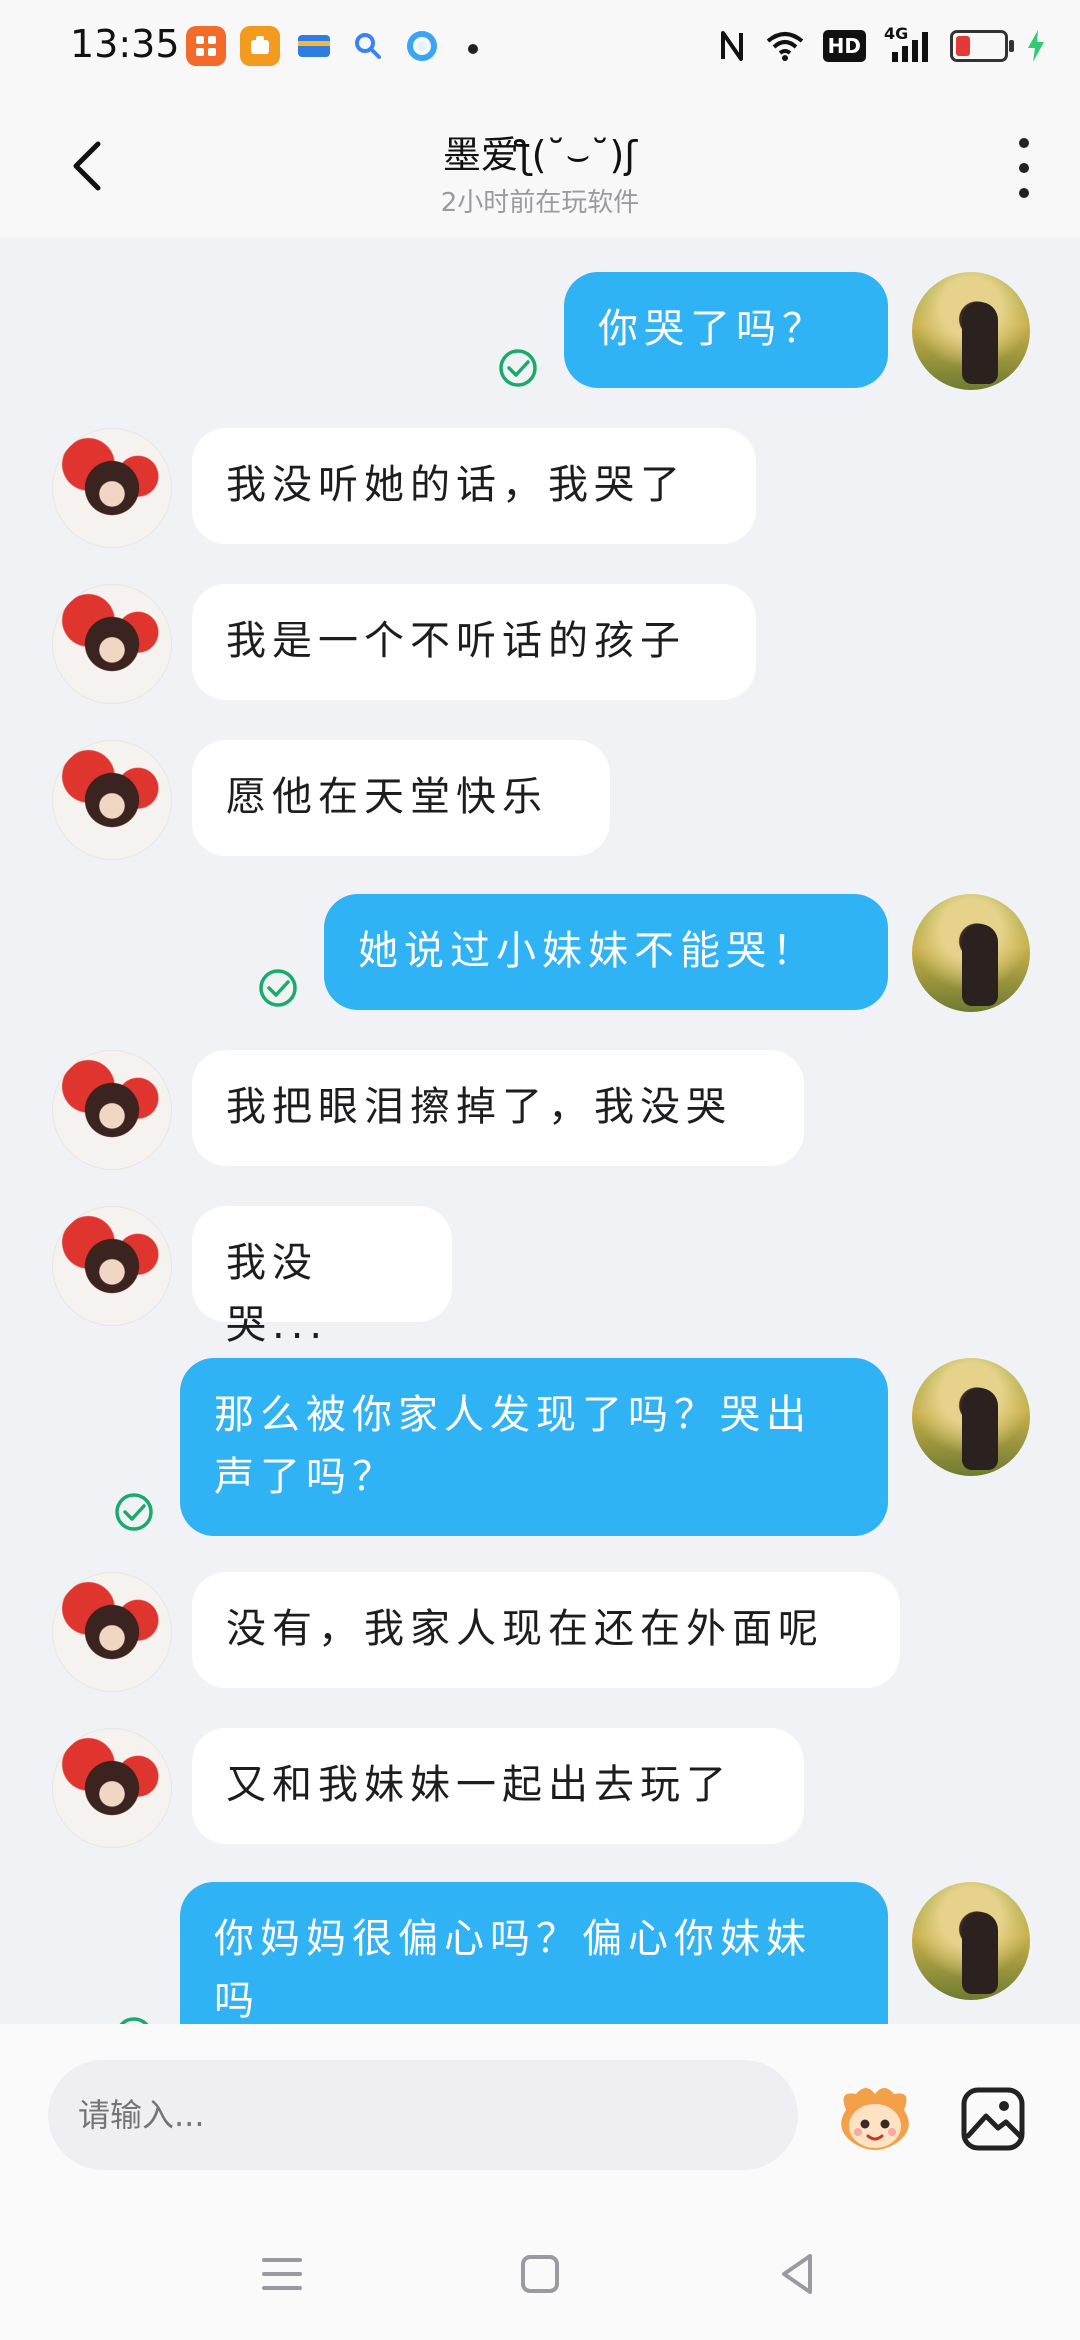 The height and width of the screenshot is (2340, 1080). What do you see at coordinates (546, 1630) in the screenshot?
I see `message-bubble-incoming: 没有，我家人现在还在外面呢` at bounding box center [546, 1630].